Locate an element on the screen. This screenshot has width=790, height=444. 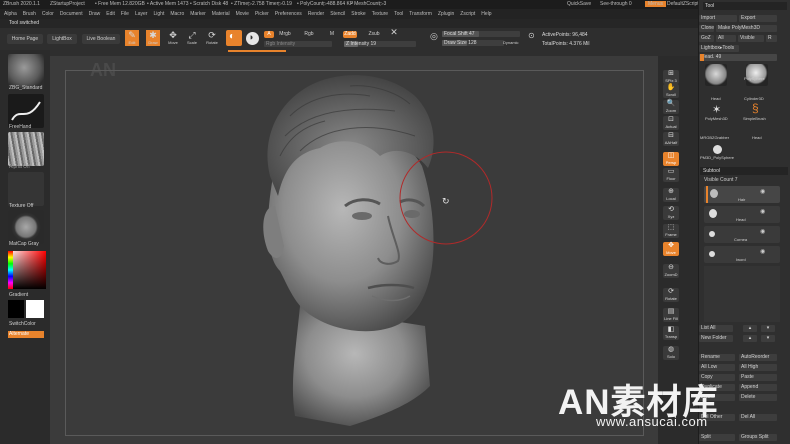
menus-button: Menus is located at coordinates (656, 4).